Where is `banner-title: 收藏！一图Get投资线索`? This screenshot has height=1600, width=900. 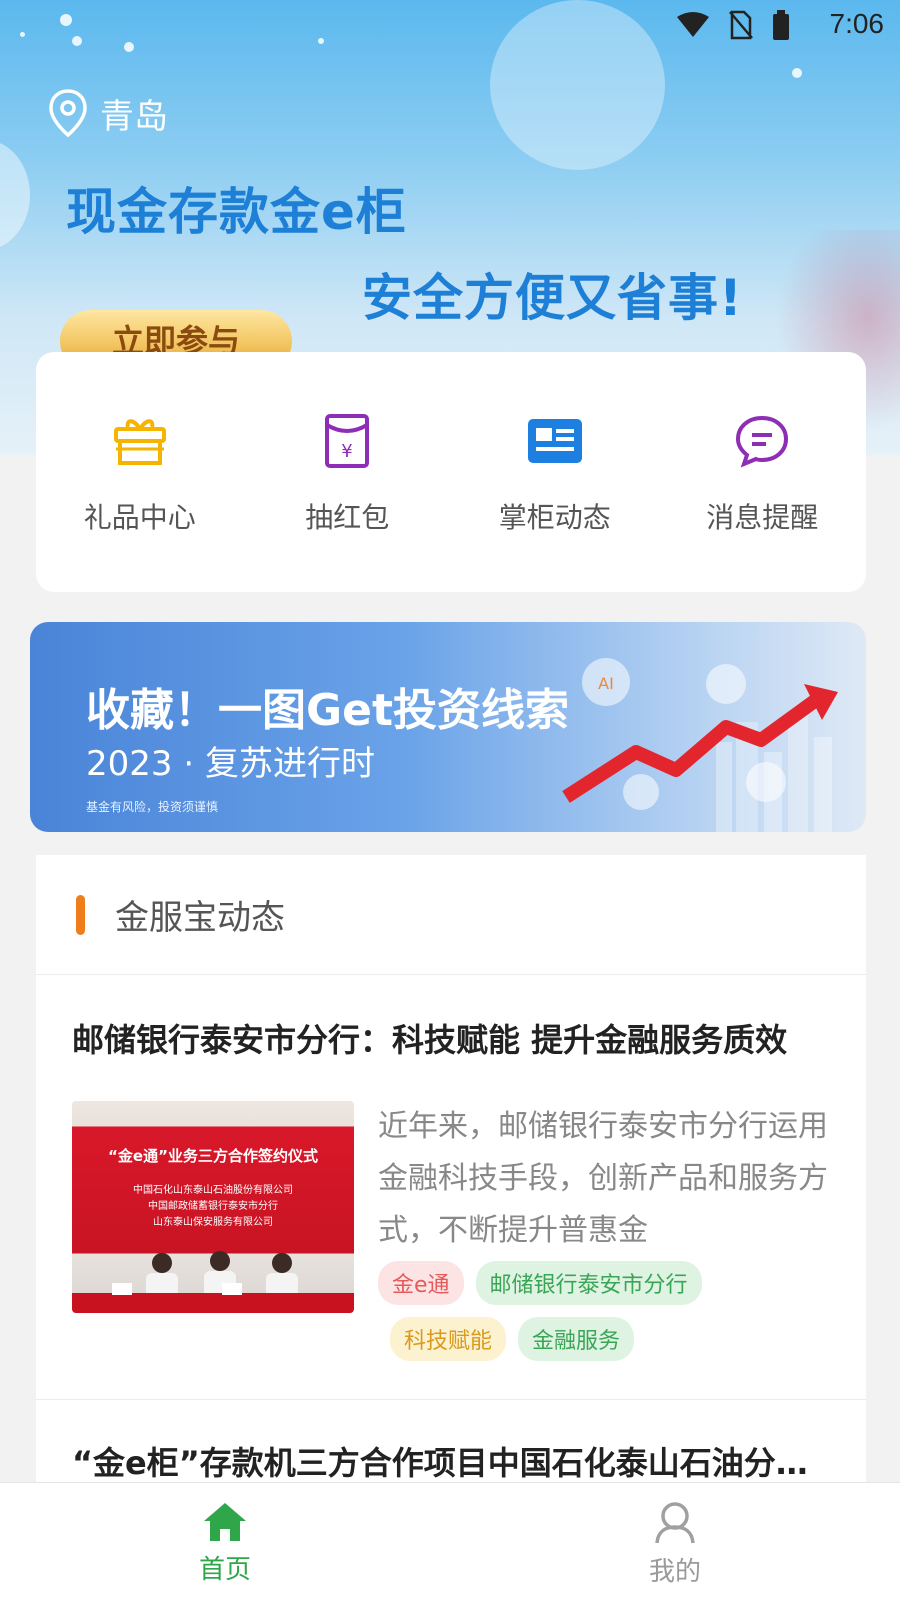 banner-title: 收藏！一图Get投资线索 is located at coordinates (327, 710).